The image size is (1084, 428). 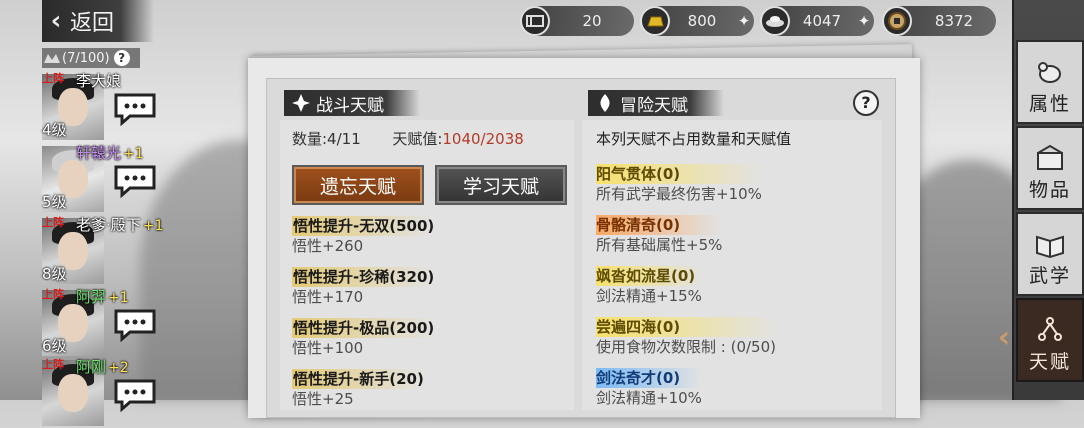 I want to click on combat-talent-item: 悟性提升-珍稀(320) 悟性+170, so click(x=363, y=287).